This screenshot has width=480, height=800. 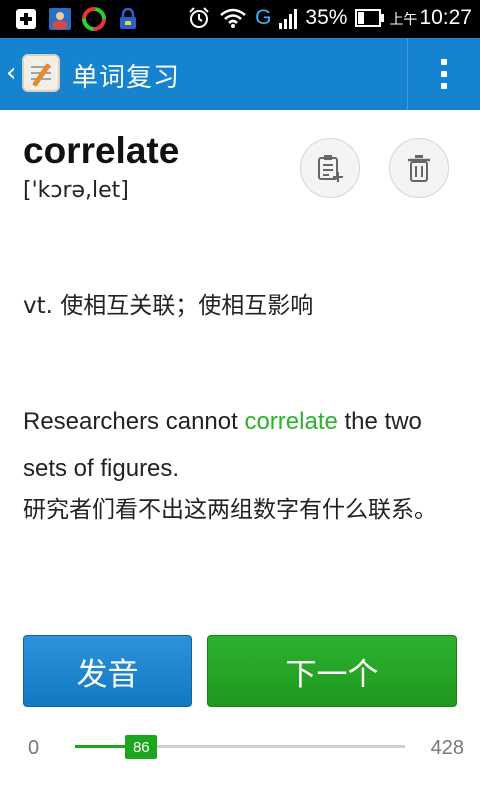 What do you see at coordinates (94, 19) in the screenshot?
I see `photo-app-icon` at bounding box center [94, 19].